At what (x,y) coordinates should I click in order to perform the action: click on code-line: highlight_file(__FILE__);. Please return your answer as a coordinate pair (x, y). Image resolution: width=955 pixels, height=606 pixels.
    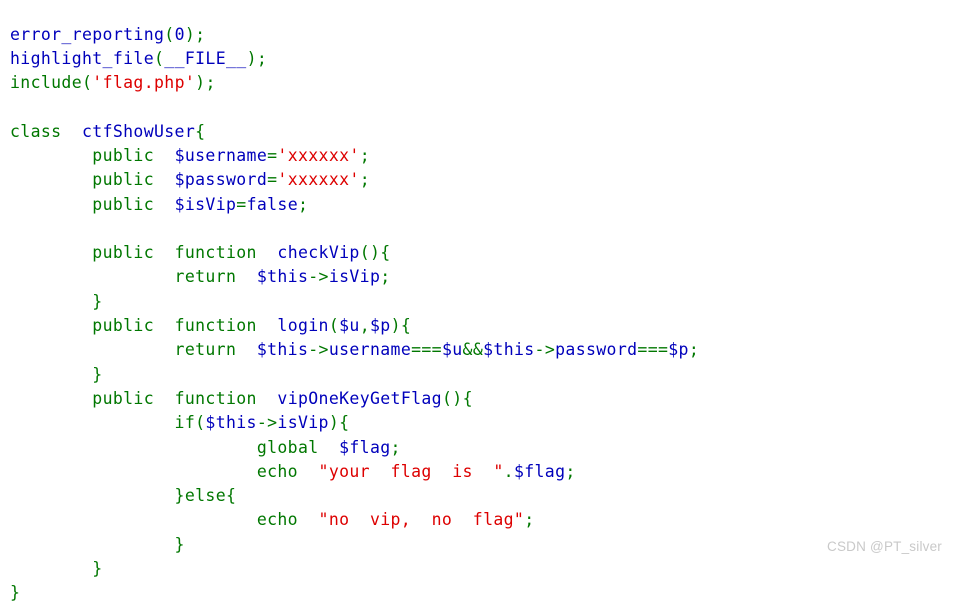
    Looking at the image, I should click on (354, 59).